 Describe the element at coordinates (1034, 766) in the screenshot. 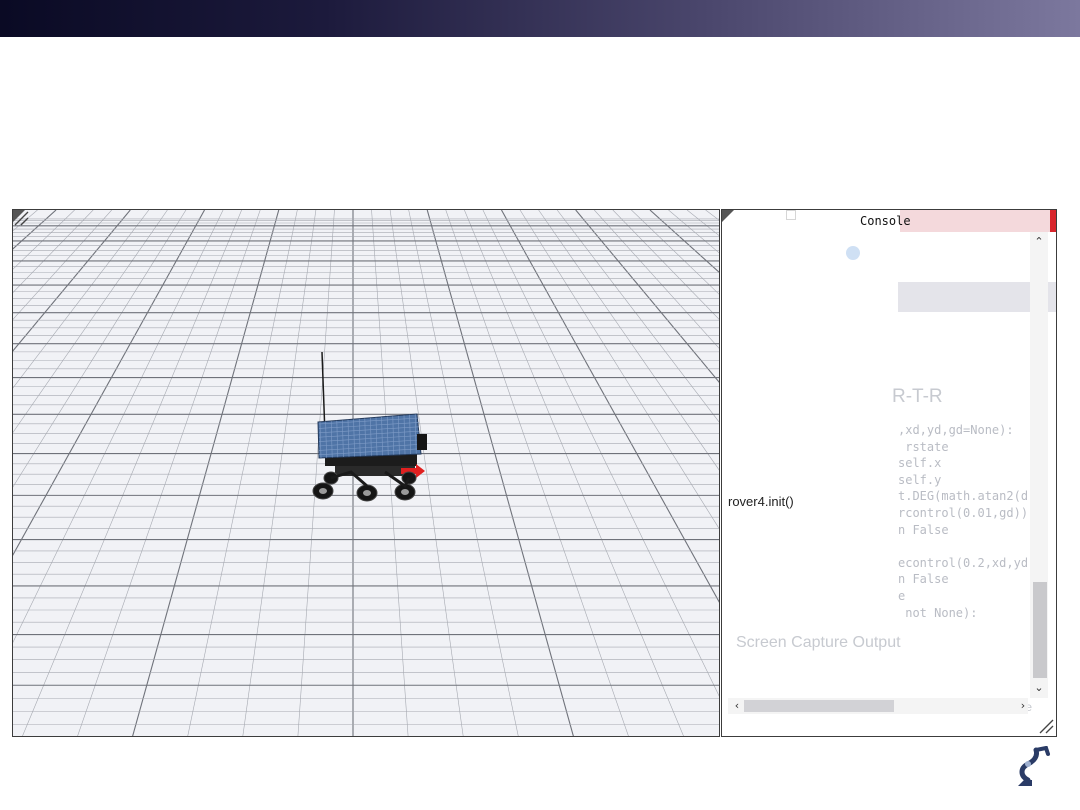

I see `robot-arm-logo` at that location.